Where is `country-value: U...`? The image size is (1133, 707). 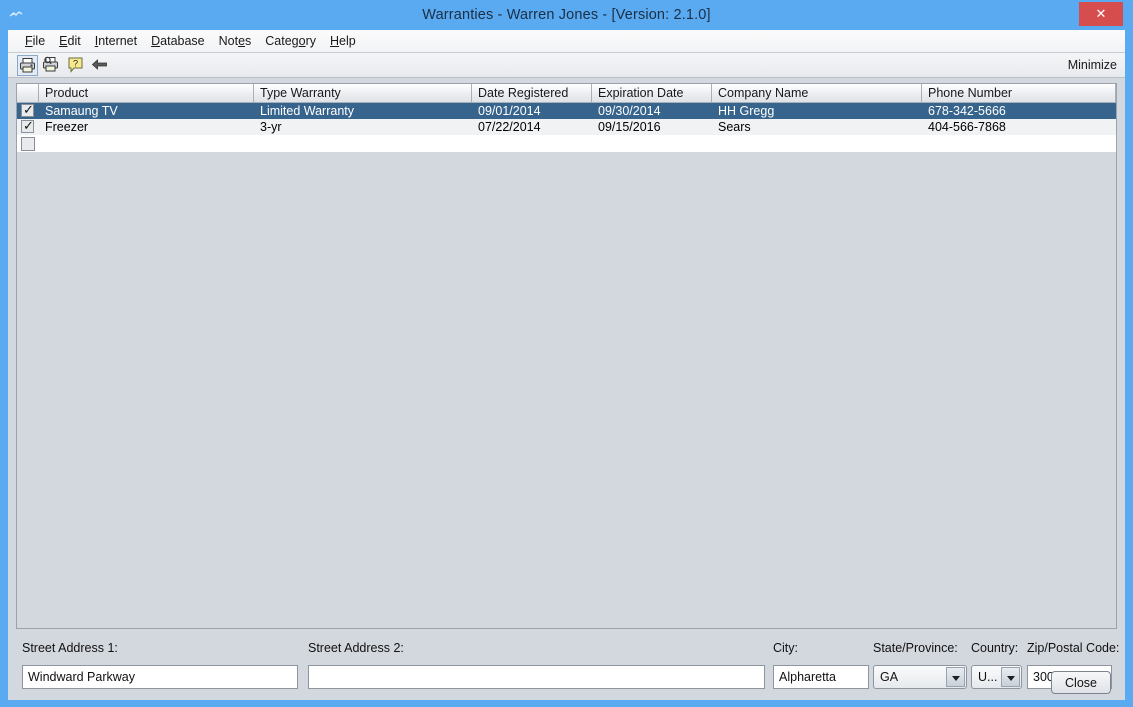
country-value: U... is located at coordinates (988, 677).